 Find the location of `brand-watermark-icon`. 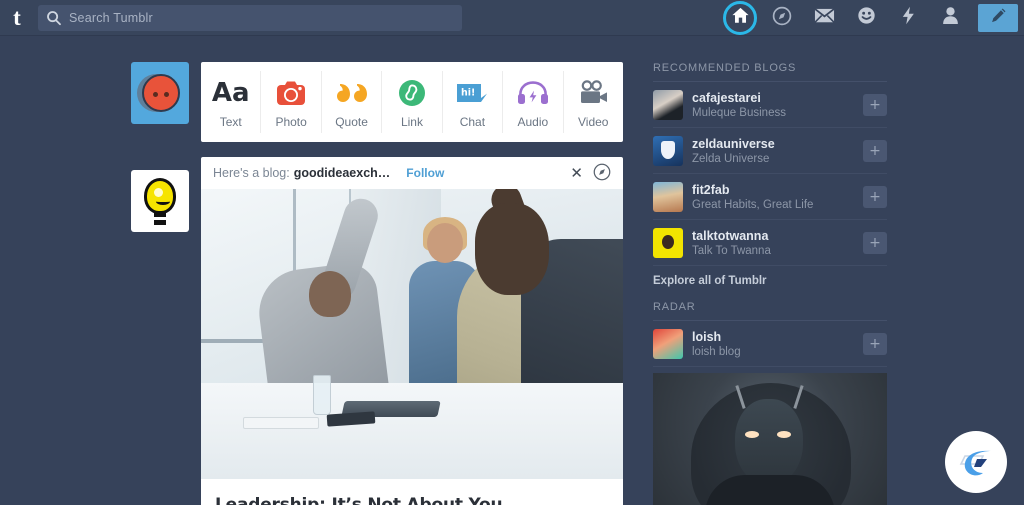

brand-watermark-icon is located at coordinates (976, 462).